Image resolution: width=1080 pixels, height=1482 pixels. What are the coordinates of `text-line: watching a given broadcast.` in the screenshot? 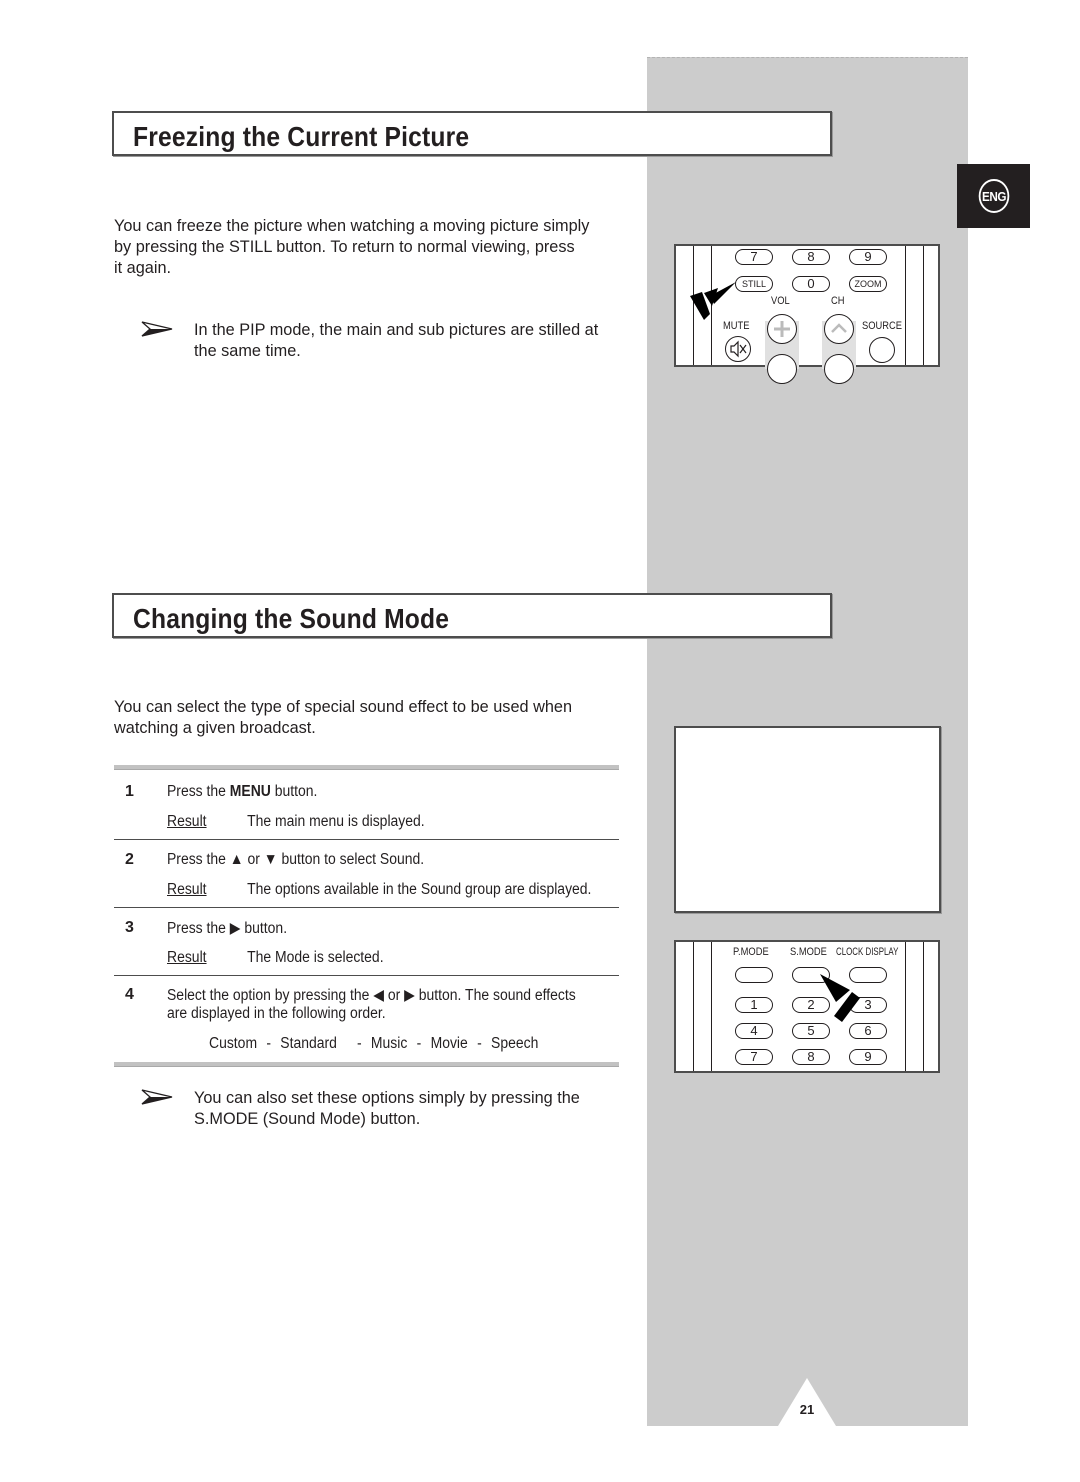 It's located at (215, 728).